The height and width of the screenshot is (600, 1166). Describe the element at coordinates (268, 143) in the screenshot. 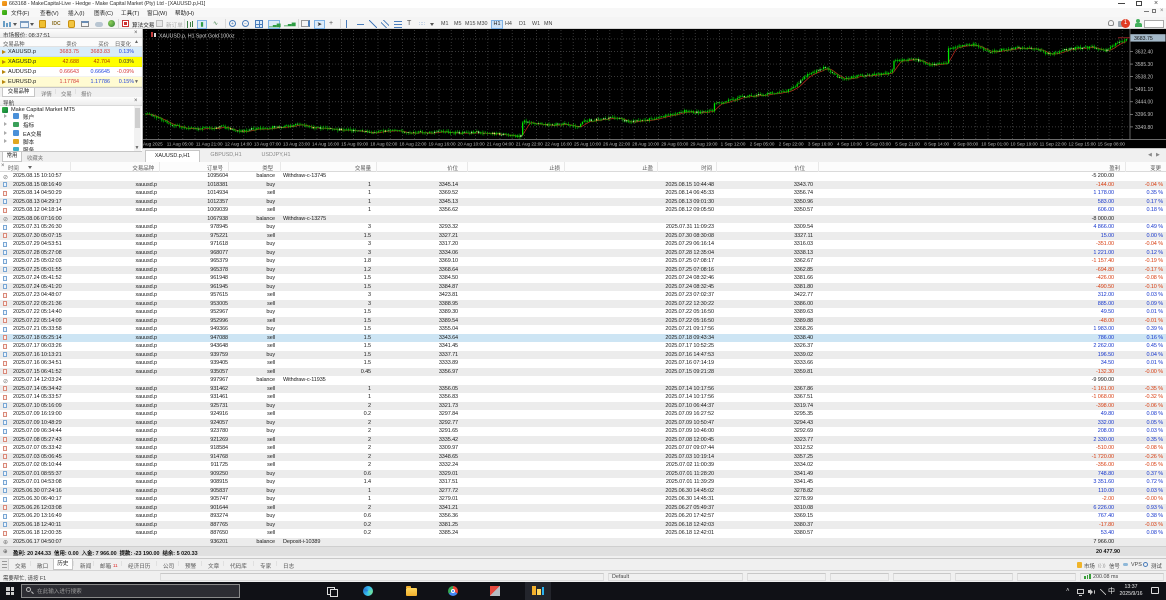

I see `svg-text: 13 Aug 07:00` at that location.